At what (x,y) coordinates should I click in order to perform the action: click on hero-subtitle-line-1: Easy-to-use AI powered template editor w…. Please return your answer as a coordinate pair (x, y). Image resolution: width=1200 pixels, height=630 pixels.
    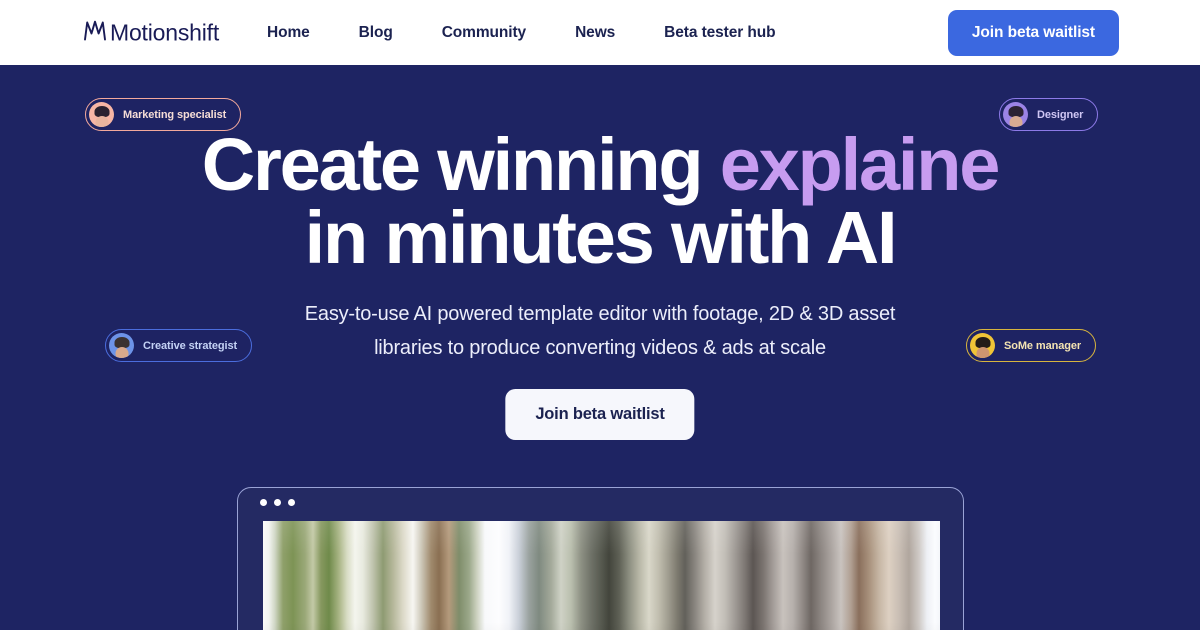
    Looking at the image, I should click on (600, 314).